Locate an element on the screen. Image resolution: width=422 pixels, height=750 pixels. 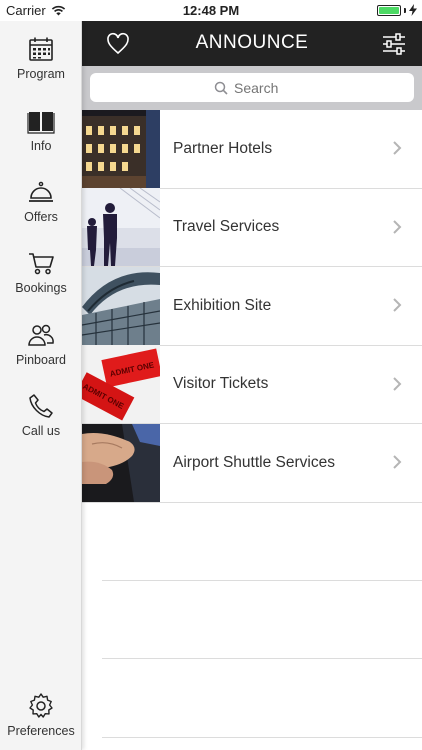
book-icon is located at coordinates (41, 123).